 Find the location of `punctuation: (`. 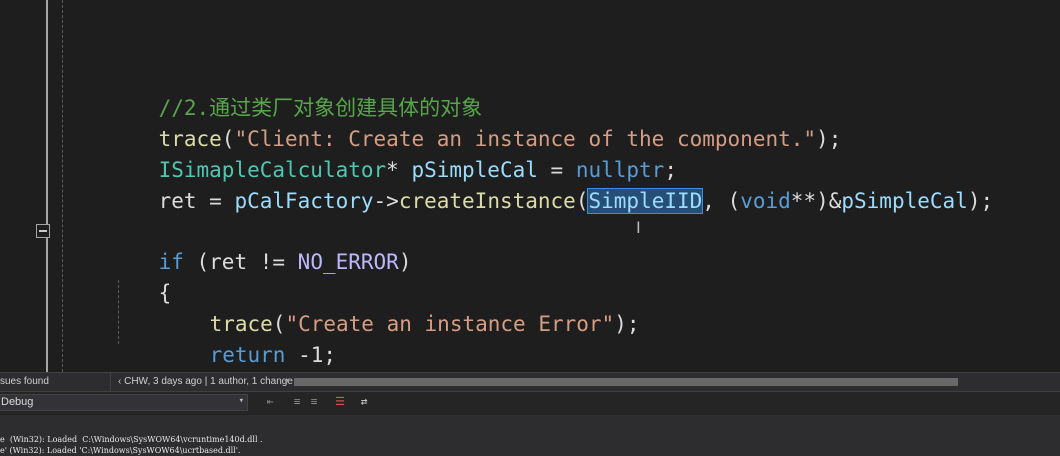

punctuation: ( is located at coordinates (582, 201).